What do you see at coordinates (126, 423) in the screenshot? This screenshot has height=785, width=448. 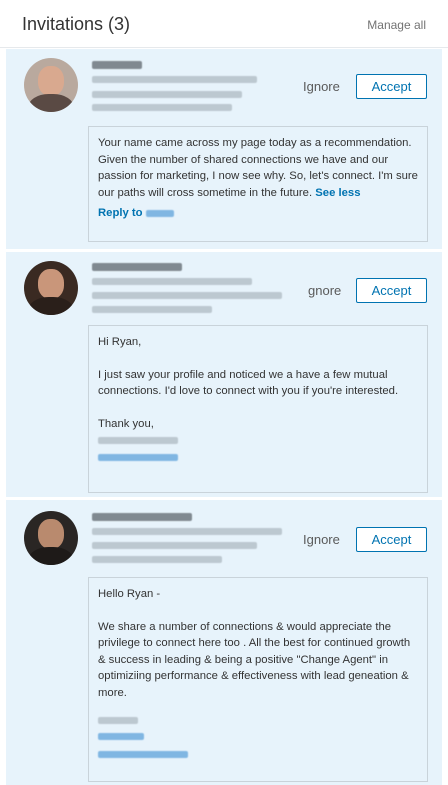 I see `message-sign-off: Thank you,` at bounding box center [126, 423].